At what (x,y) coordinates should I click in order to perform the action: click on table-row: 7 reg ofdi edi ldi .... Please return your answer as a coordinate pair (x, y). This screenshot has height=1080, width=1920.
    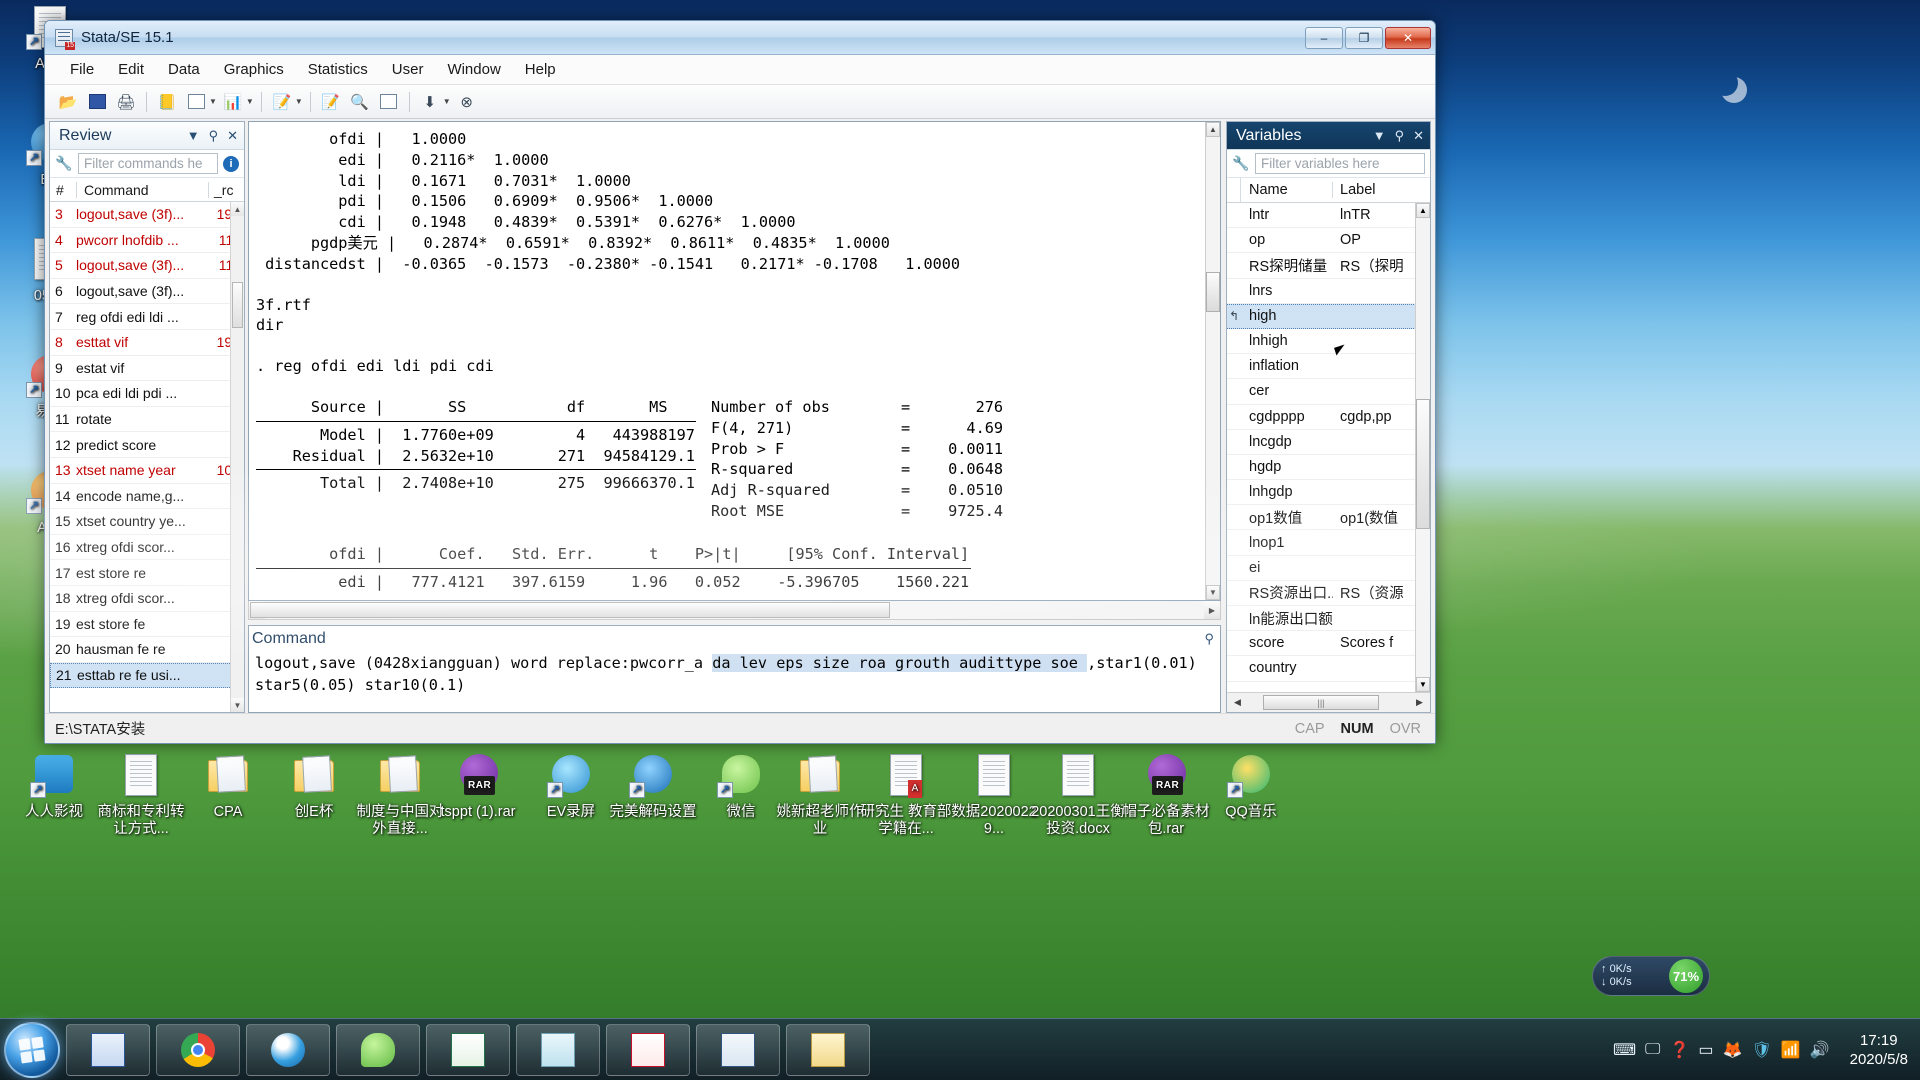
    Looking at the image, I should click on (147, 317).